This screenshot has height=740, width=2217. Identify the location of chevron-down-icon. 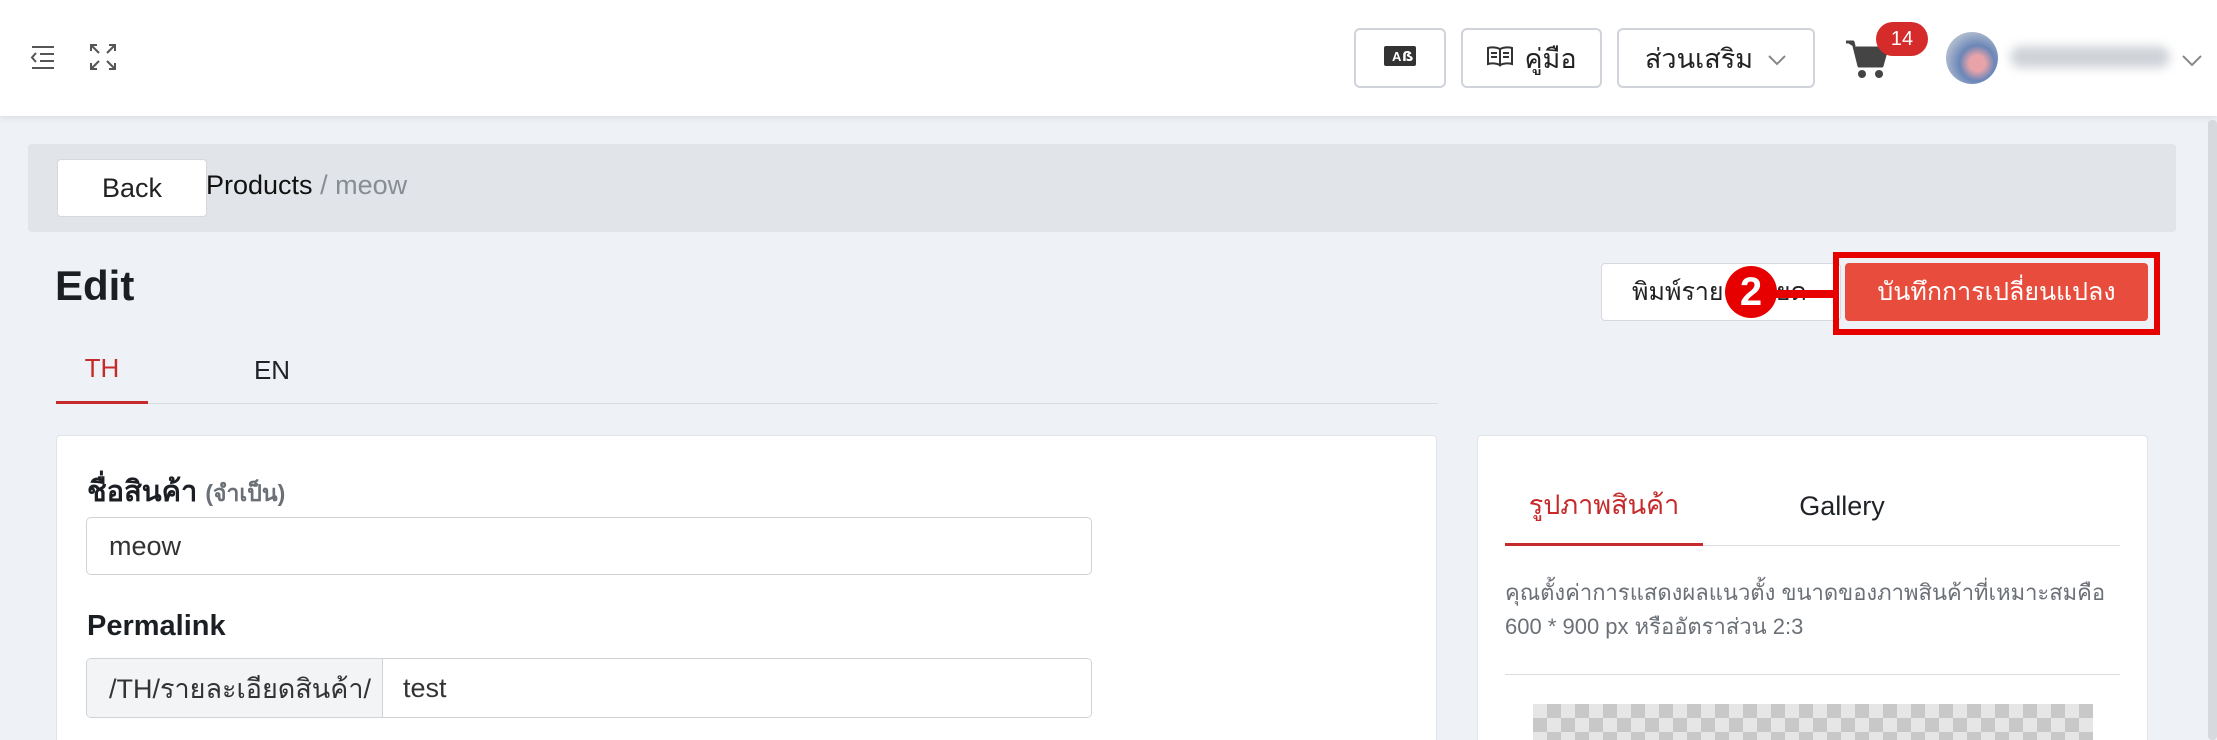
(1777, 58).